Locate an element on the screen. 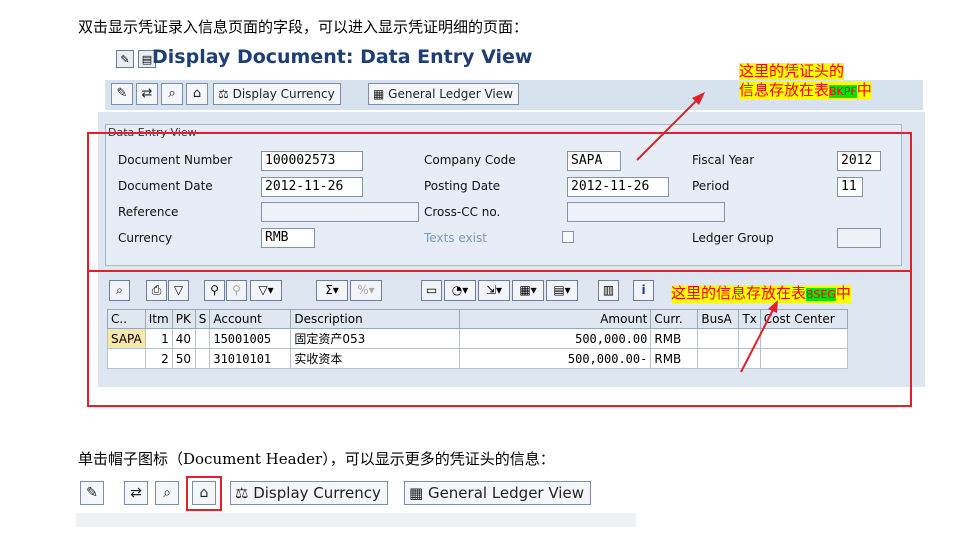 The image size is (969, 558). toolbar-zoom-strip is located at coordinates (356, 520).